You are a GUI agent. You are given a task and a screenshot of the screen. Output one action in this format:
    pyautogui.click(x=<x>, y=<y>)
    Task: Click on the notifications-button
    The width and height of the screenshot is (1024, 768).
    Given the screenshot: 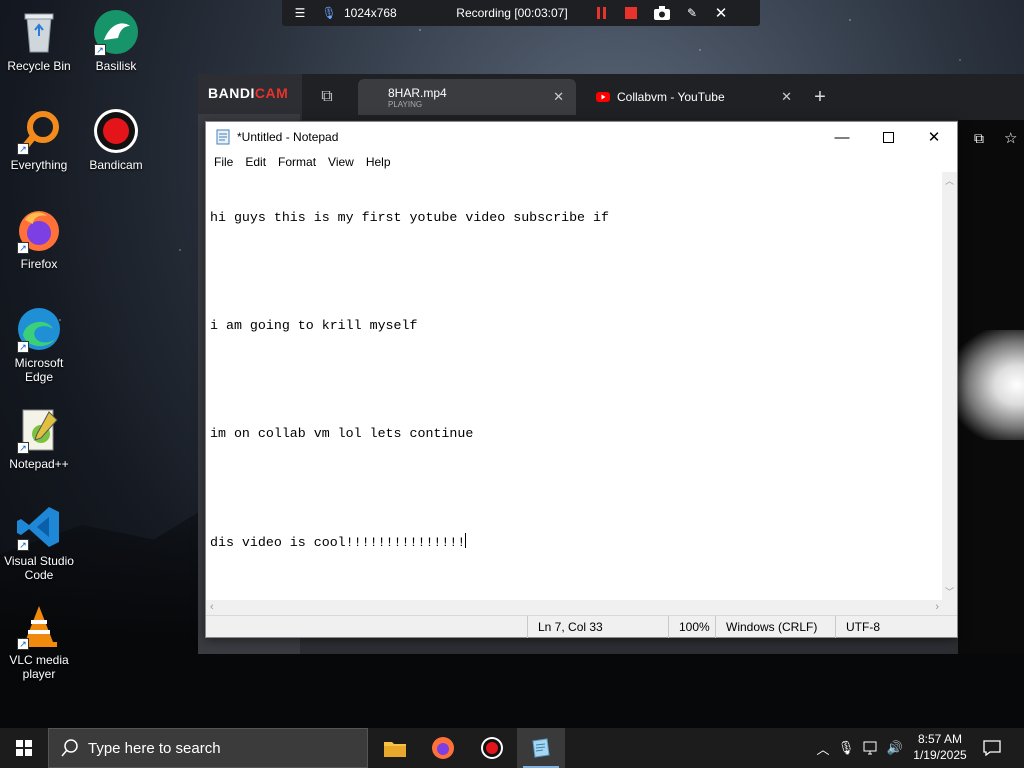 What is the action you would take?
    pyautogui.click(x=992, y=748)
    